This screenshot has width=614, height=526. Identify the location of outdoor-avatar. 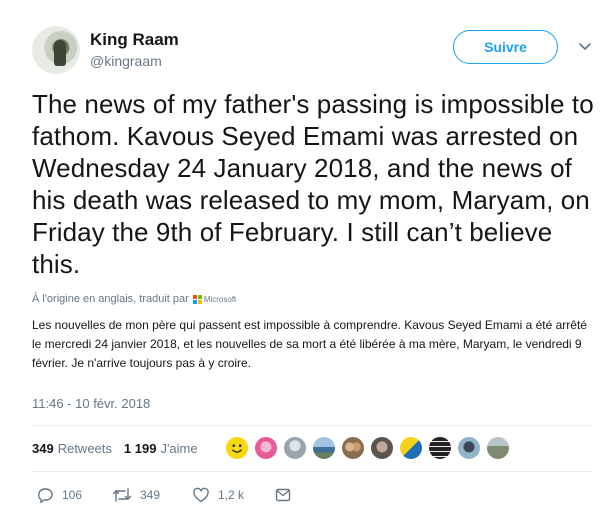
(498, 448).